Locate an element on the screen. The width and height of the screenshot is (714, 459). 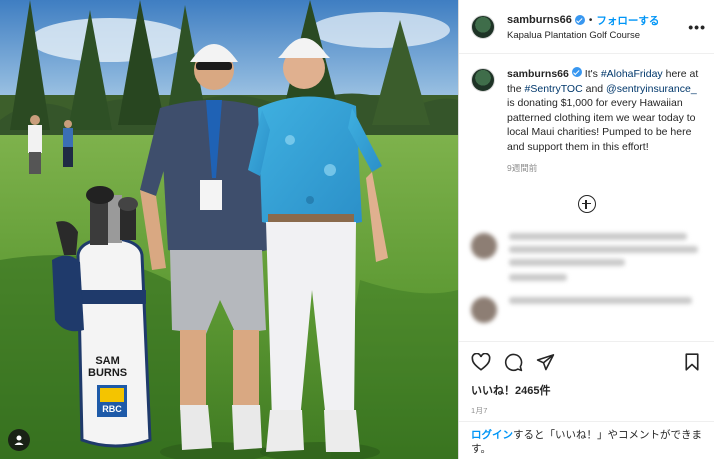
likes-count: いいね！2465件 is located at coordinates (586, 390).